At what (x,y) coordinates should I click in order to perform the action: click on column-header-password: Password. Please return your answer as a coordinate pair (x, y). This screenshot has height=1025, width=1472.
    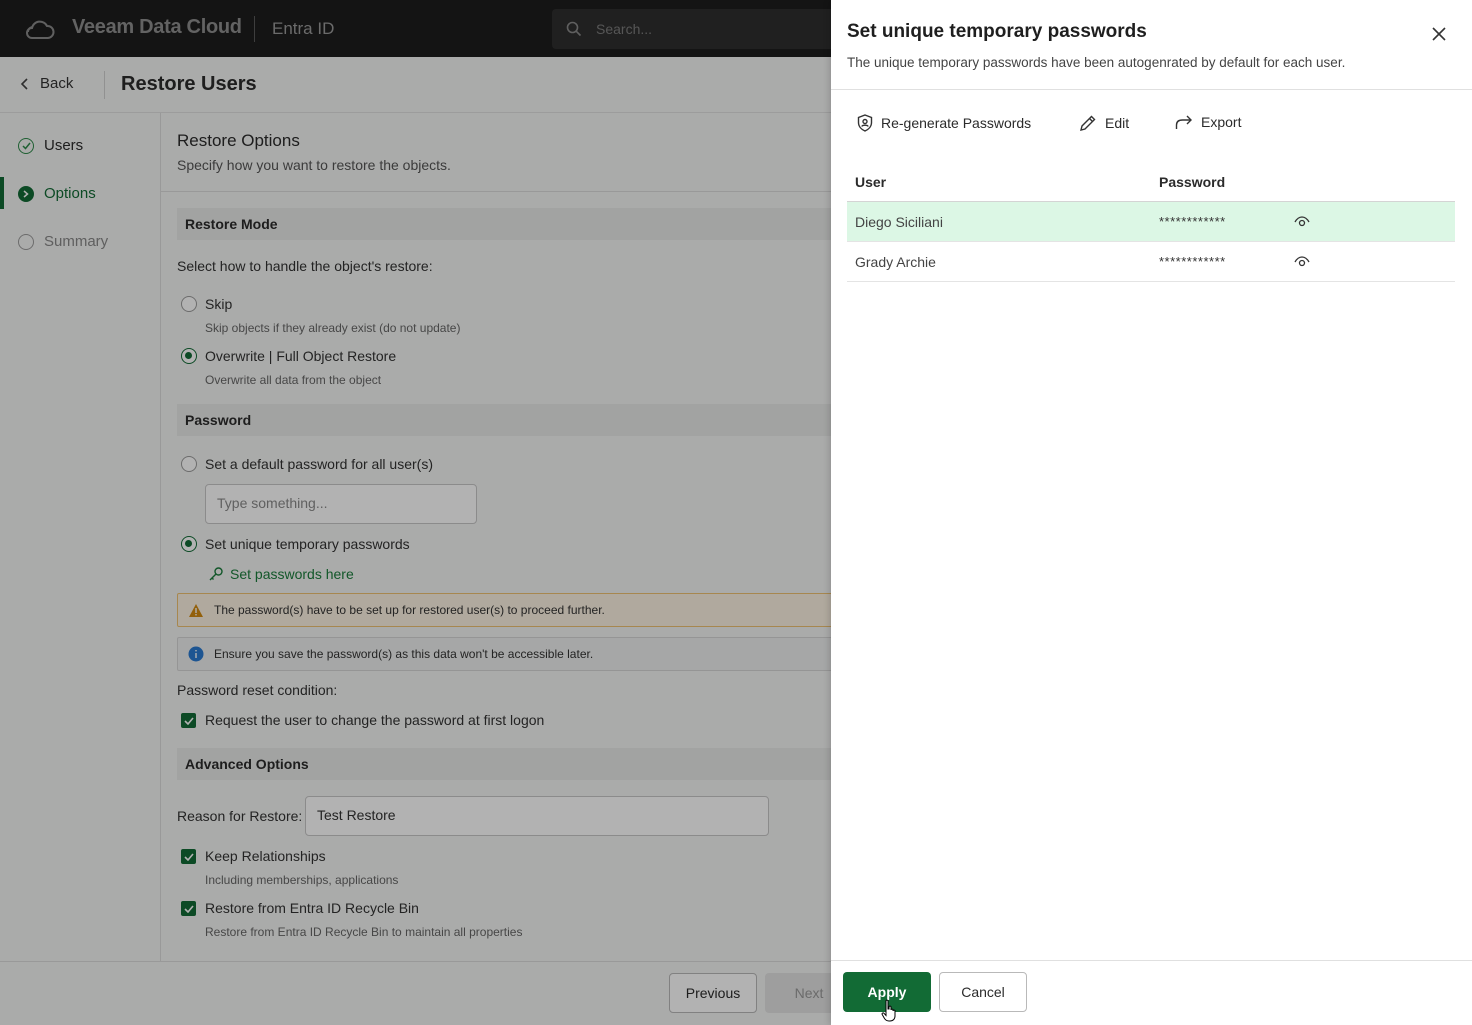
    Looking at the image, I should click on (1192, 182).